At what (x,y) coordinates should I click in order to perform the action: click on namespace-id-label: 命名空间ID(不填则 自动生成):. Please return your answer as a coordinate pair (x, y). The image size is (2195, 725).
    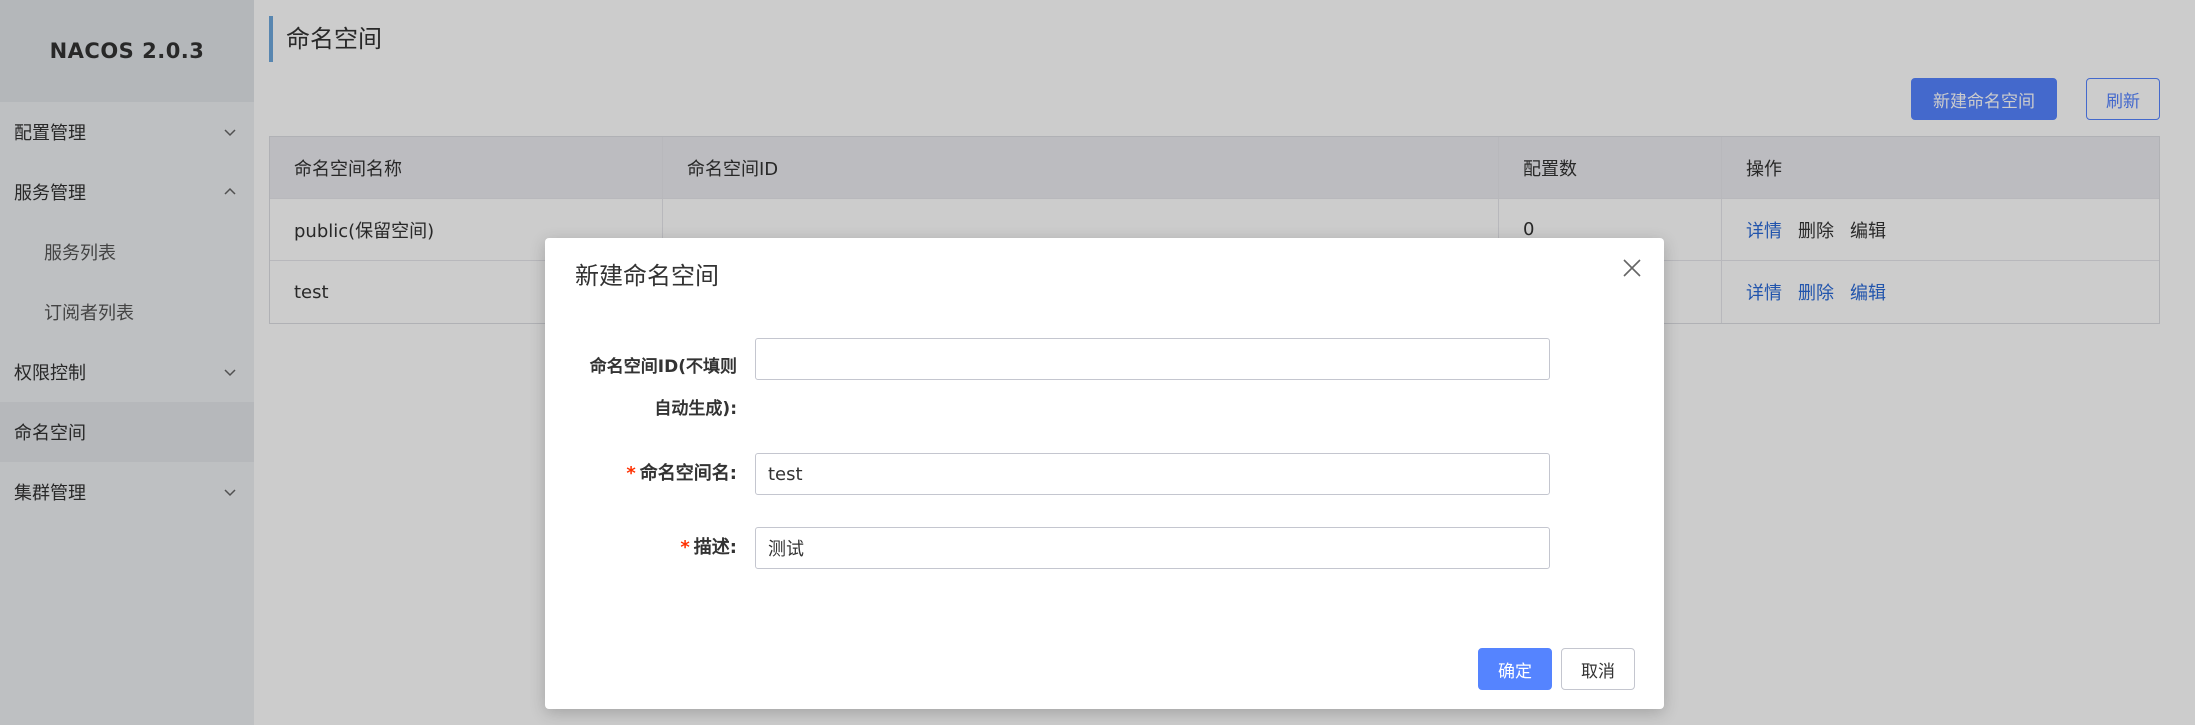
    Looking at the image, I should click on (652, 388).